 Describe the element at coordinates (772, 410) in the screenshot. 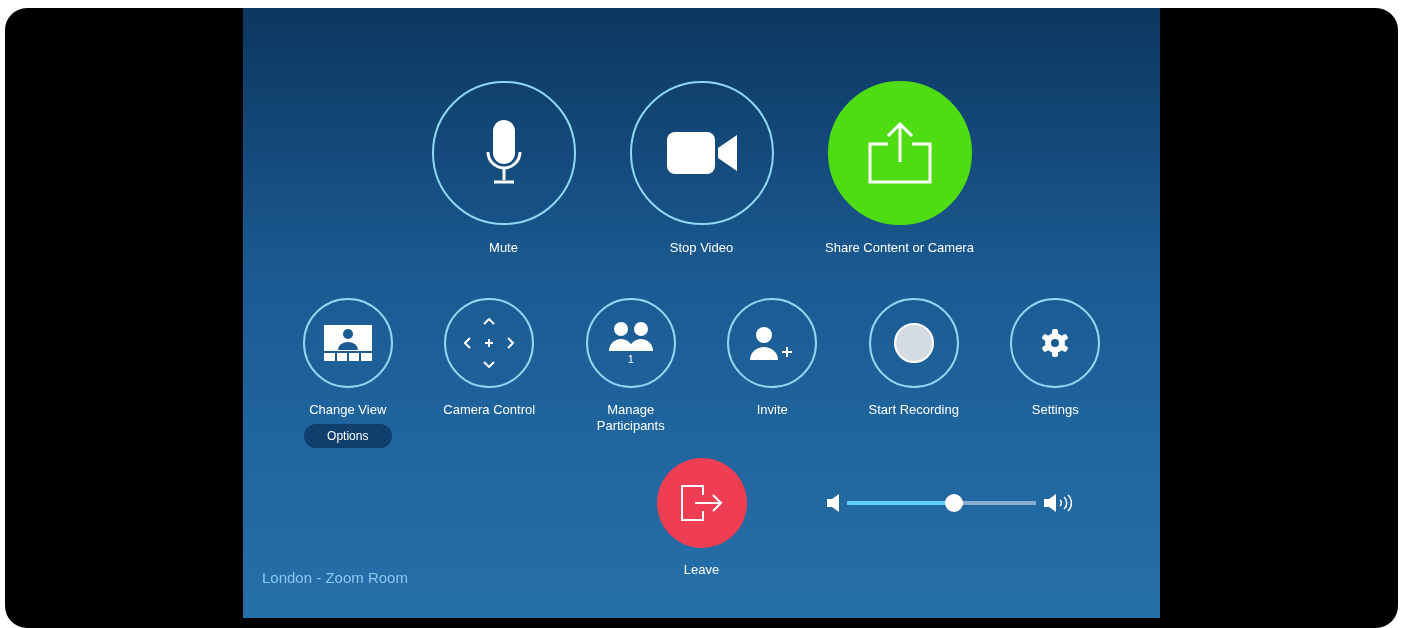

I see `button-label: Invite` at that location.